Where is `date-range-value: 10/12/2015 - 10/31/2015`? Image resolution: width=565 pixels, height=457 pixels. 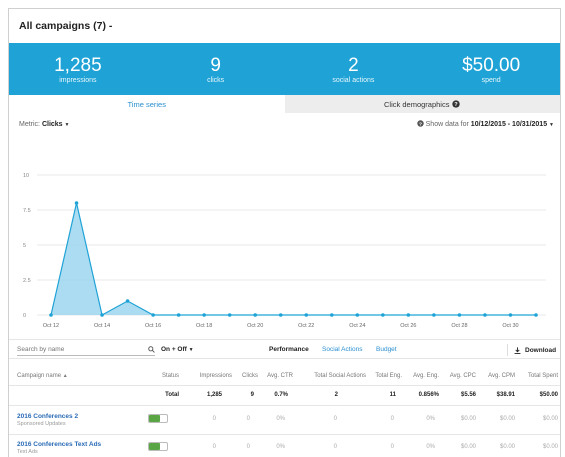
date-range-value: 10/12/2015 - 10/31/2015 is located at coordinates (509, 124).